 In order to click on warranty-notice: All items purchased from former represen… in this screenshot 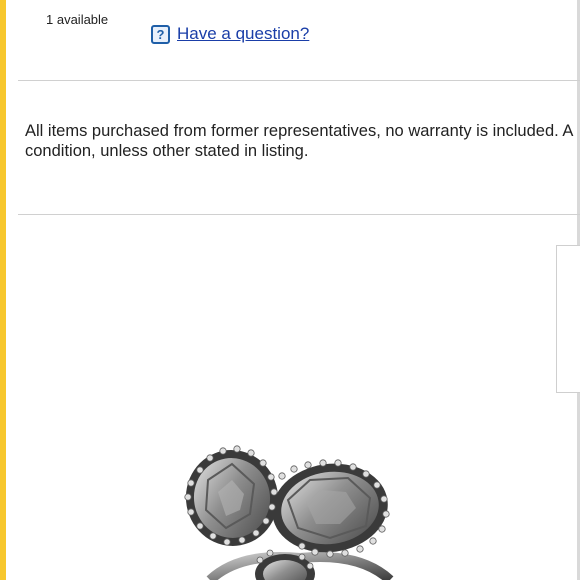, I will do `click(302, 141)`.